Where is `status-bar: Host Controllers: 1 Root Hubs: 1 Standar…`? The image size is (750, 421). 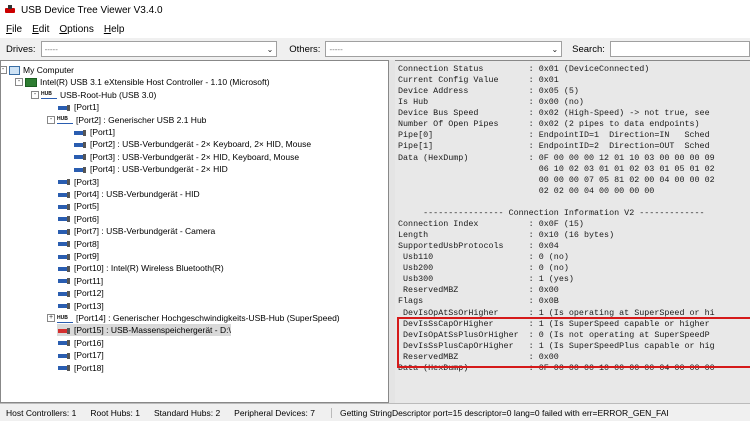
status-bar: Host Controllers: 1 Root Hubs: 1 Standar… is located at coordinates (375, 412).